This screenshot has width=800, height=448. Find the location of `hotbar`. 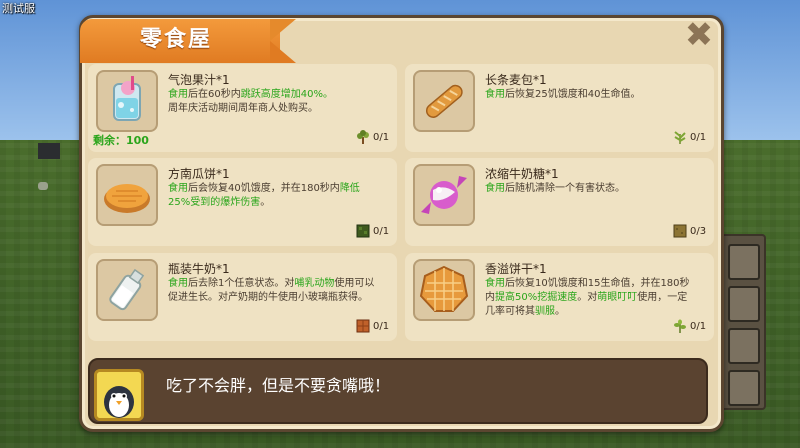

hotbar is located at coordinates (742, 322).